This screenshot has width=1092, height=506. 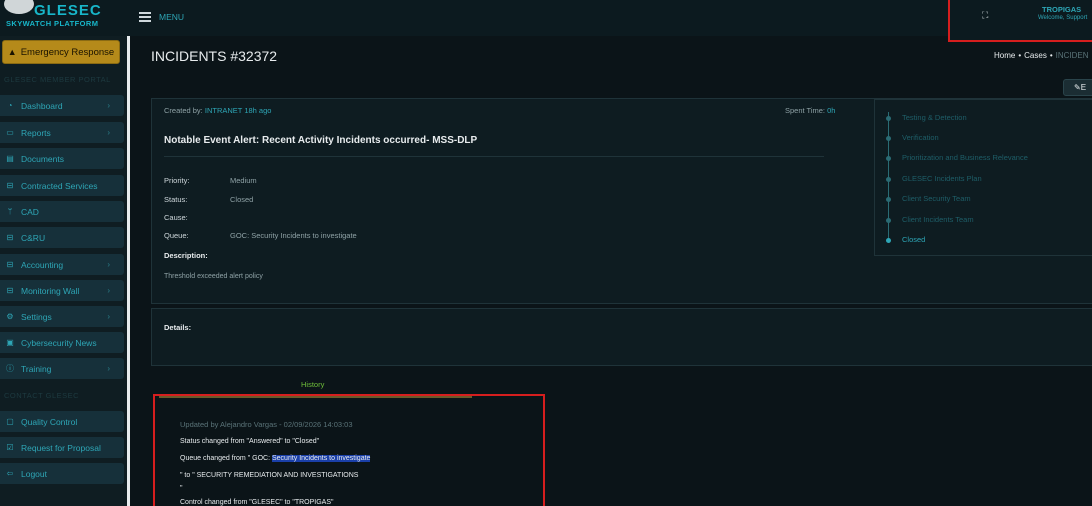 I want to click on sidebar-item-cru: ⊟ C&RU, so click(x=62, y=237).